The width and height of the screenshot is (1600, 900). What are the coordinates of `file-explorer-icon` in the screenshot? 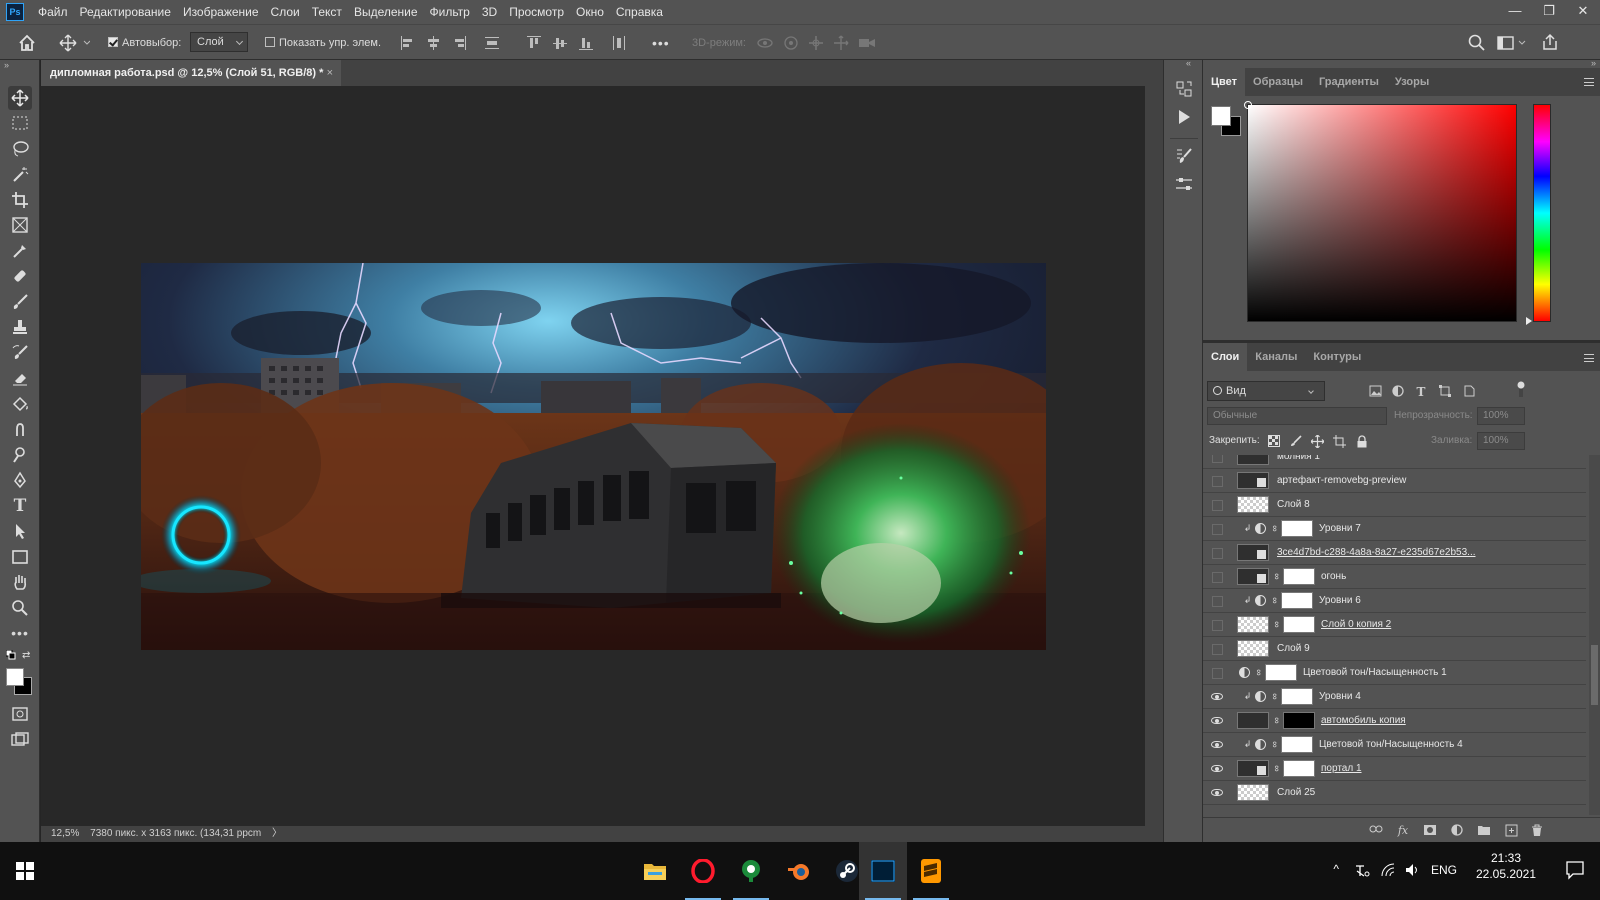 It's located at (655, 871).